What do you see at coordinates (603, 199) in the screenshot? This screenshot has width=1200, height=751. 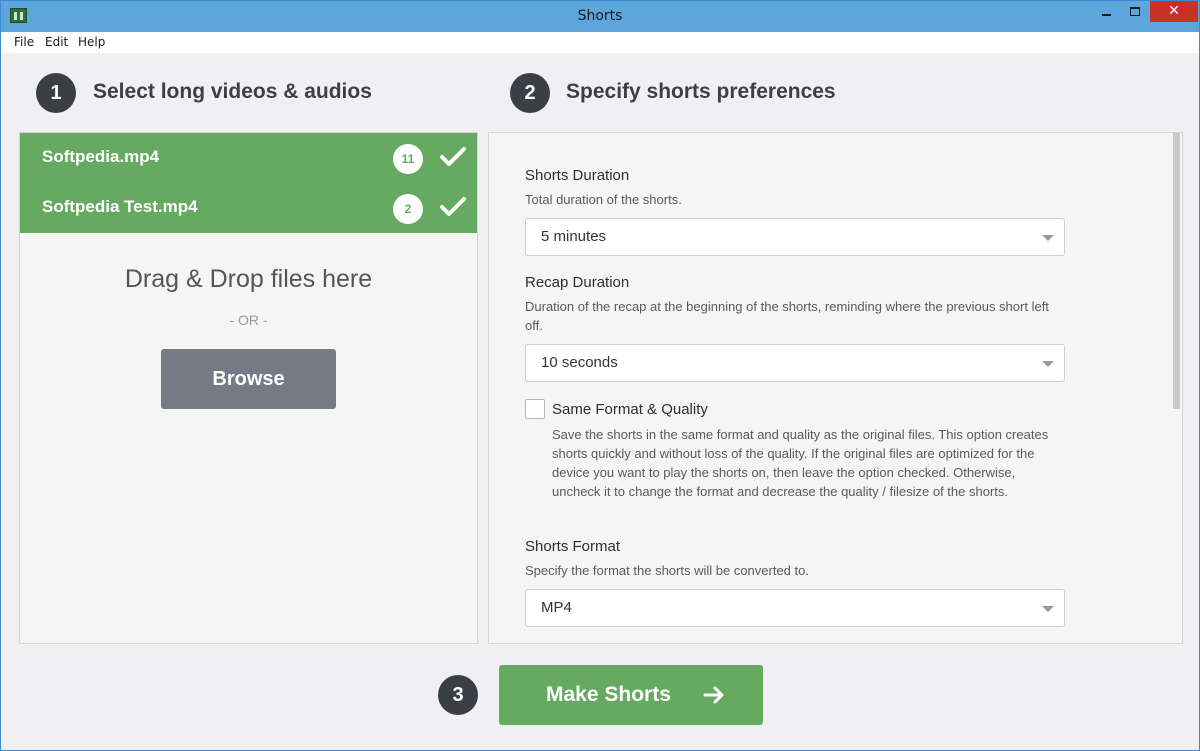 I see `shorts-duration-desc: Total duration of the shorts.` at bounding box center [603, 199].